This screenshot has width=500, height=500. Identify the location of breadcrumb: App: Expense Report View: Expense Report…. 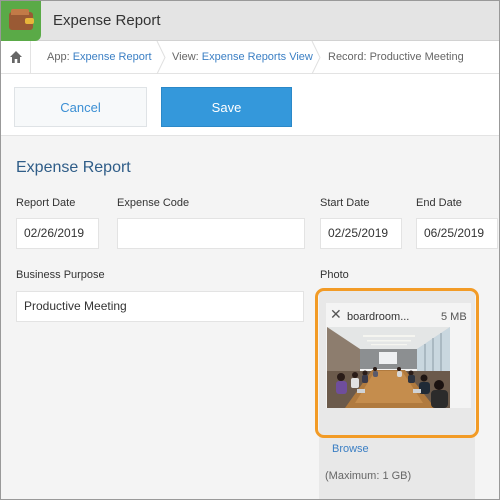
(250, 57).